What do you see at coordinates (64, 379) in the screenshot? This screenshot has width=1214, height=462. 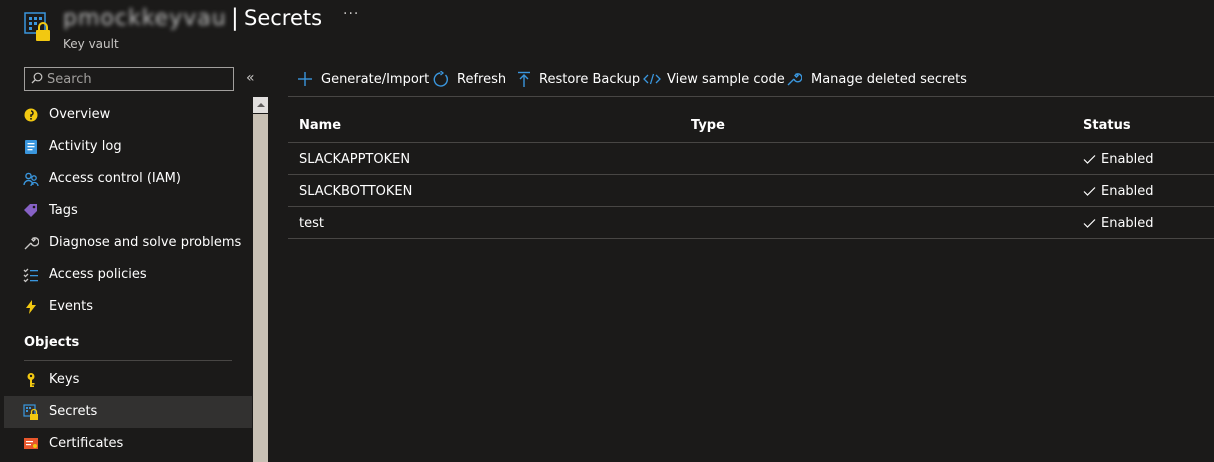 I see `sidebar-item-label: Keys` at bounding box center [64, 379].